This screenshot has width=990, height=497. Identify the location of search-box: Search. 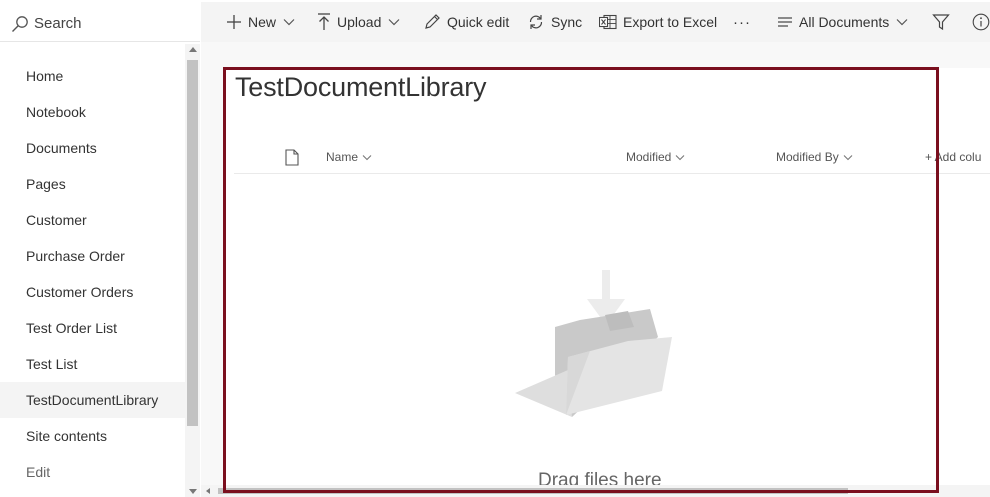
(100, 23).